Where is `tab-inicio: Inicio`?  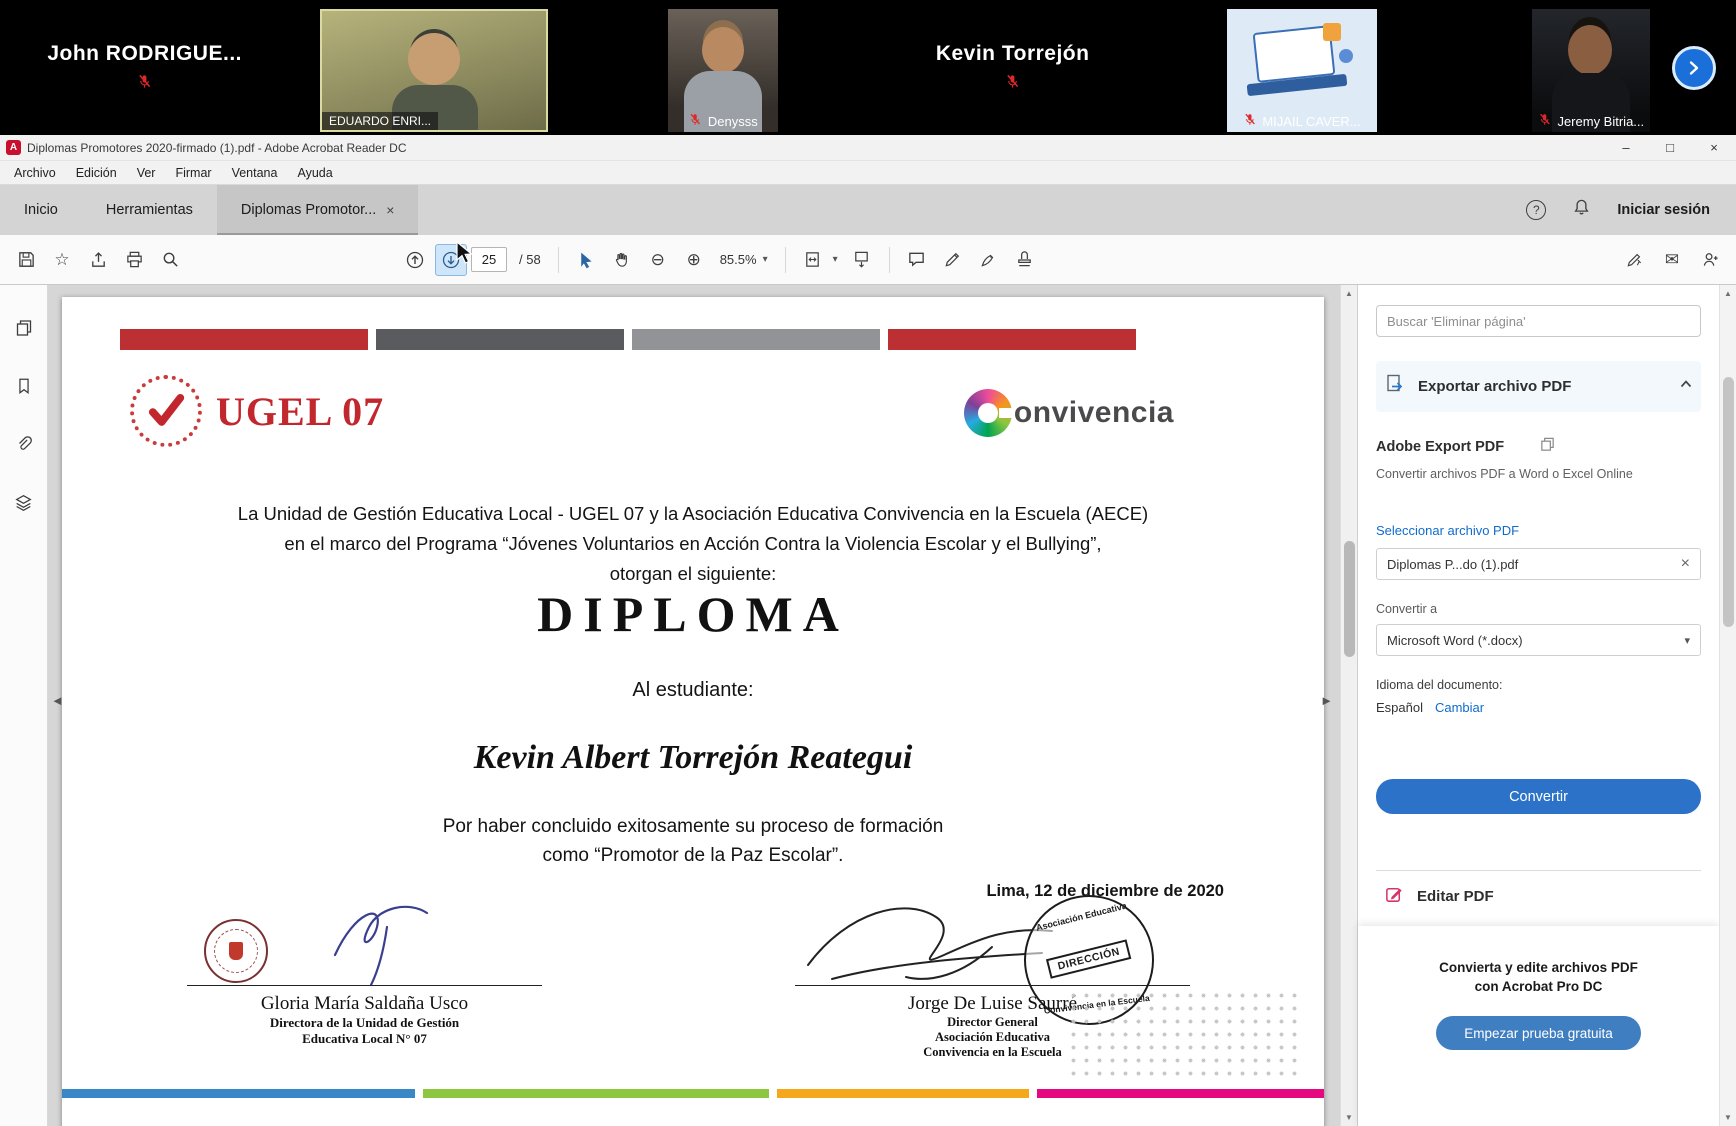 tab-inicio: Inicio is located at coordinates (41, 210).